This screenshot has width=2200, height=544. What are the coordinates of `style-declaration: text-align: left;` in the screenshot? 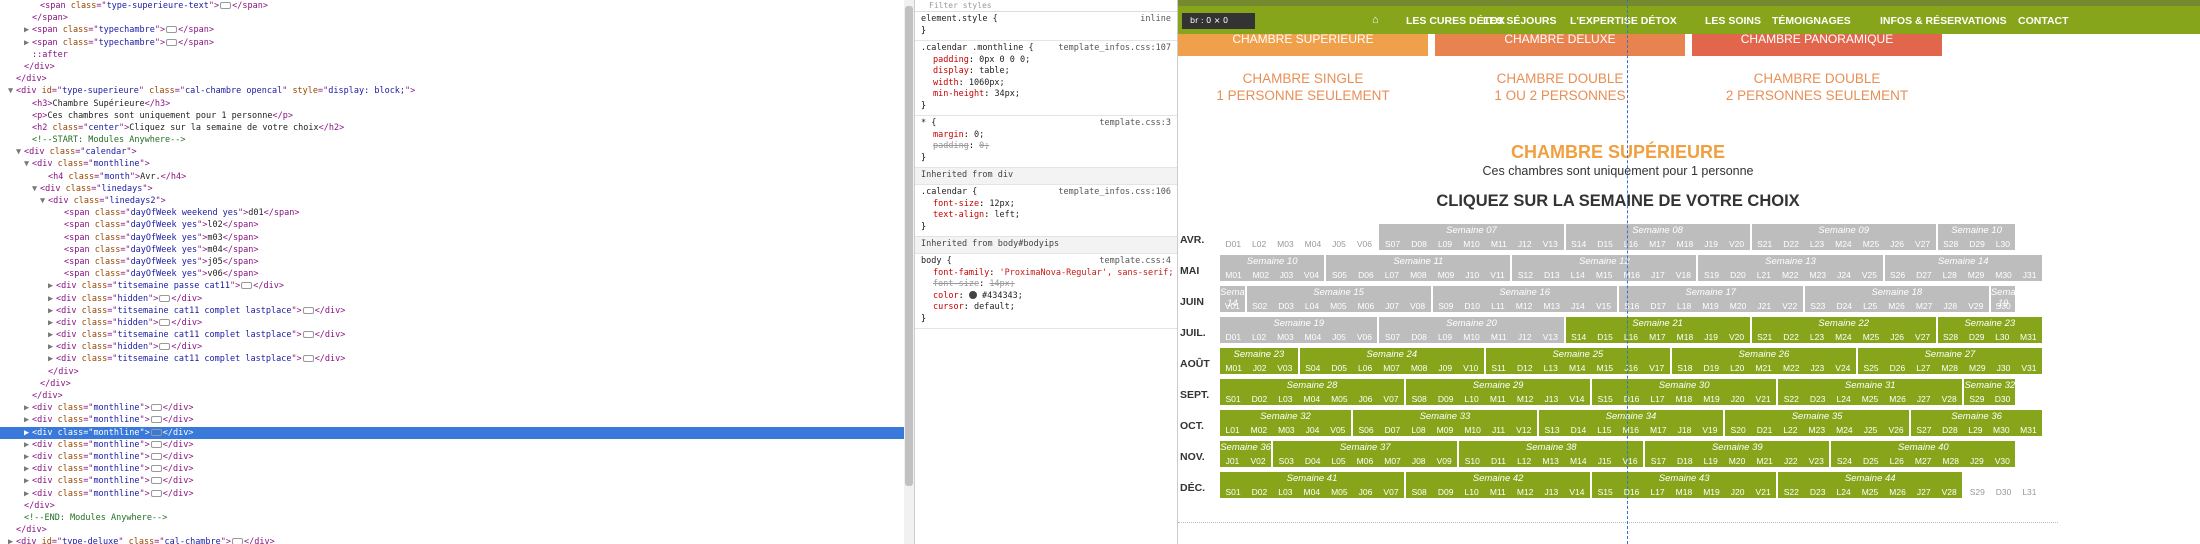 It's located at (1046, 216).